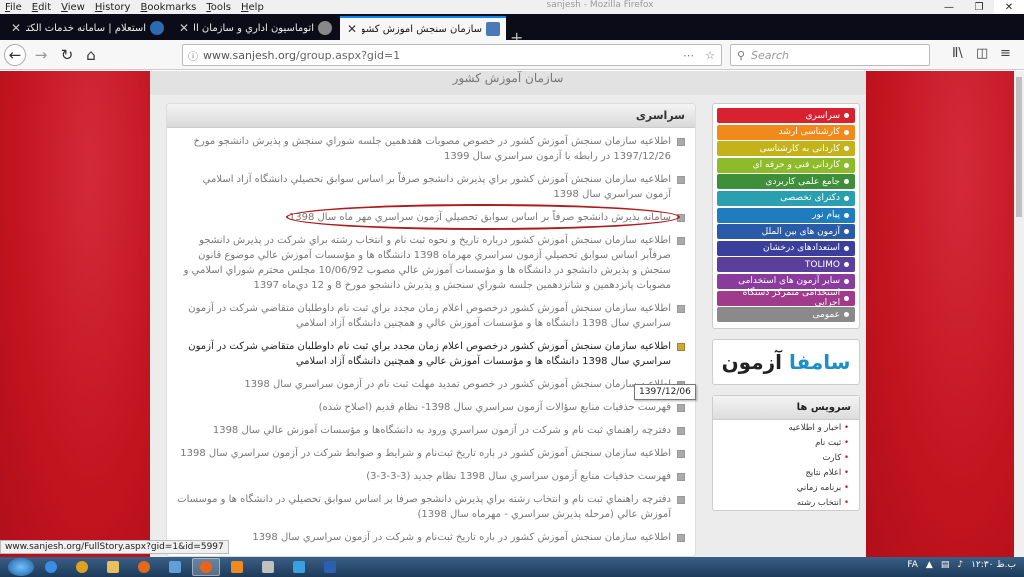  Describe the element at coordinates (144, 567) in the screenshot. I see `media-player-icon` at that location.